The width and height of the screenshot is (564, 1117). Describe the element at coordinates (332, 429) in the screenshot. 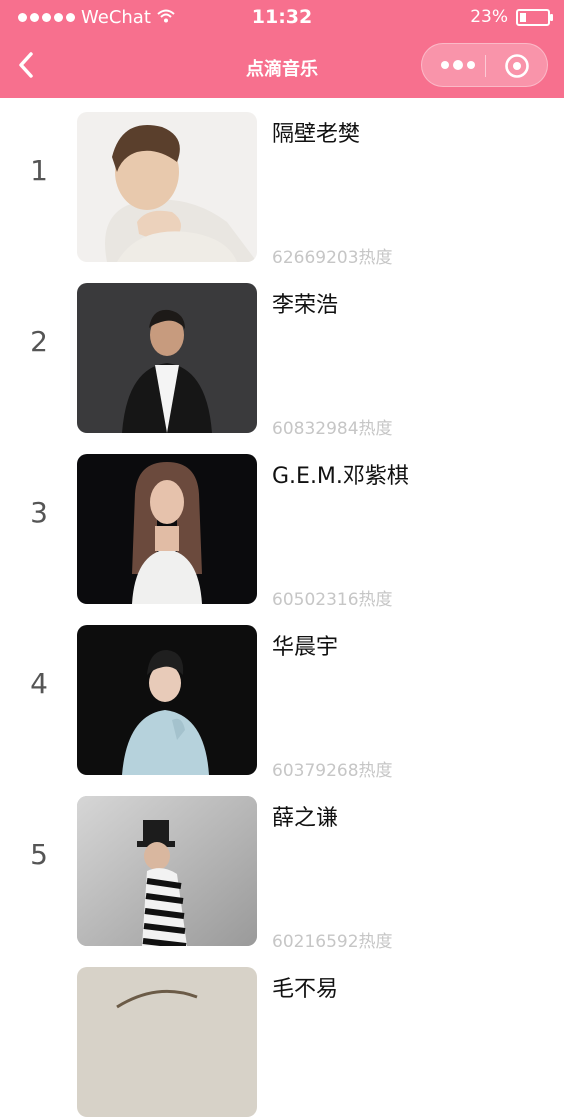

I see `heat-count: 60832984热度` at that location.